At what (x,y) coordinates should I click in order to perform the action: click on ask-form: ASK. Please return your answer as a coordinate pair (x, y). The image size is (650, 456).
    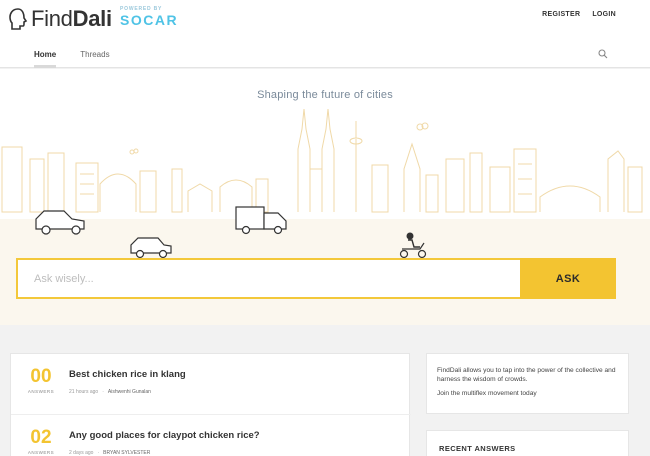
    Looking at the image, I should click on (316, 278).